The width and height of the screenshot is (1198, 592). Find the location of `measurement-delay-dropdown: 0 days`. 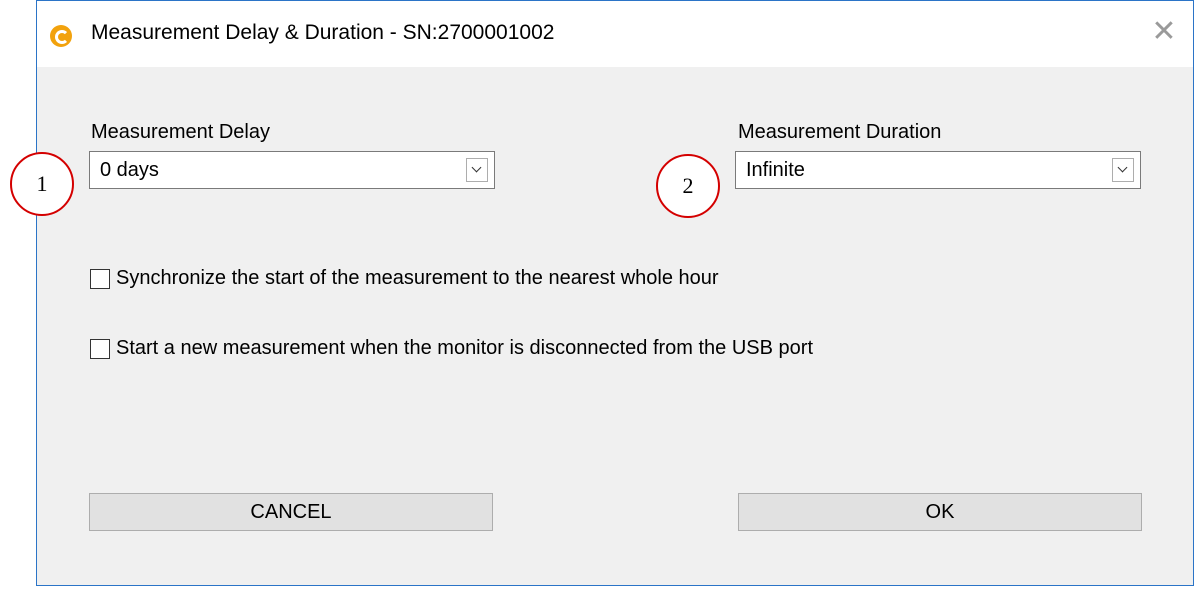

measurement-delay-dropdown: 0 days is located at coordinates (292, 170).